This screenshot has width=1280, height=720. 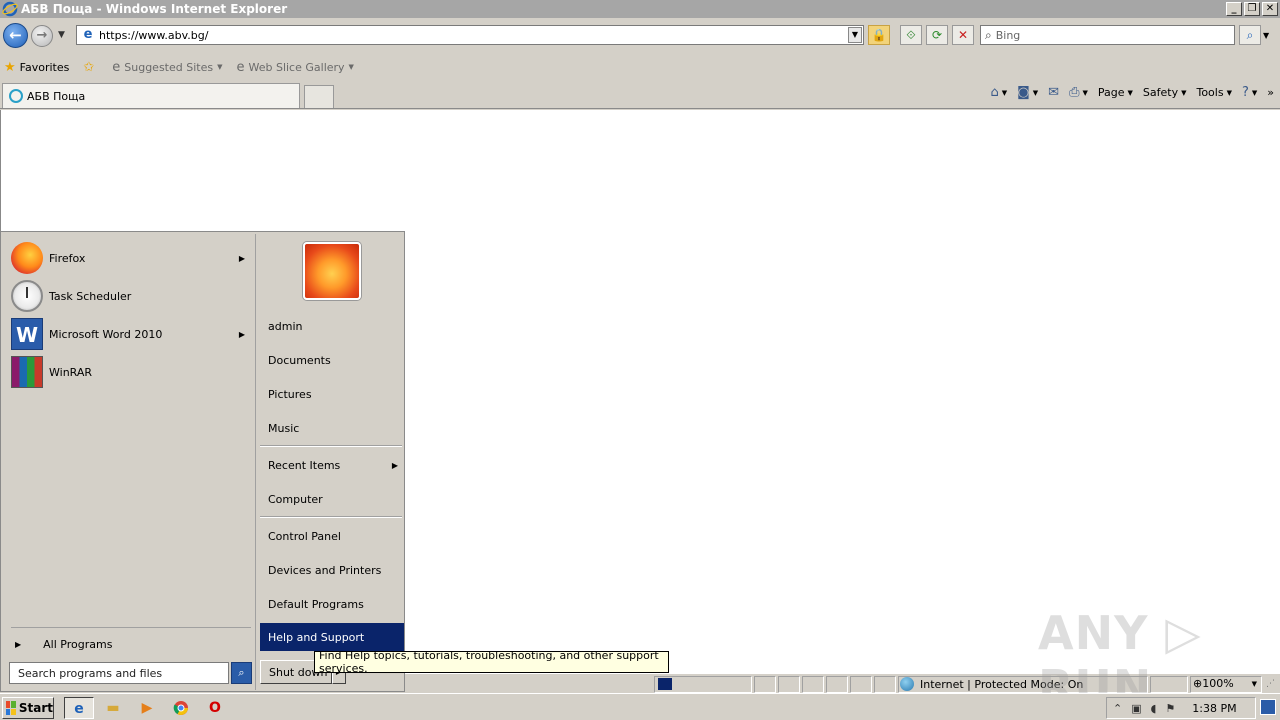 I want to click on search-options-dropdown: ▼, so click(x=1266, y=35).